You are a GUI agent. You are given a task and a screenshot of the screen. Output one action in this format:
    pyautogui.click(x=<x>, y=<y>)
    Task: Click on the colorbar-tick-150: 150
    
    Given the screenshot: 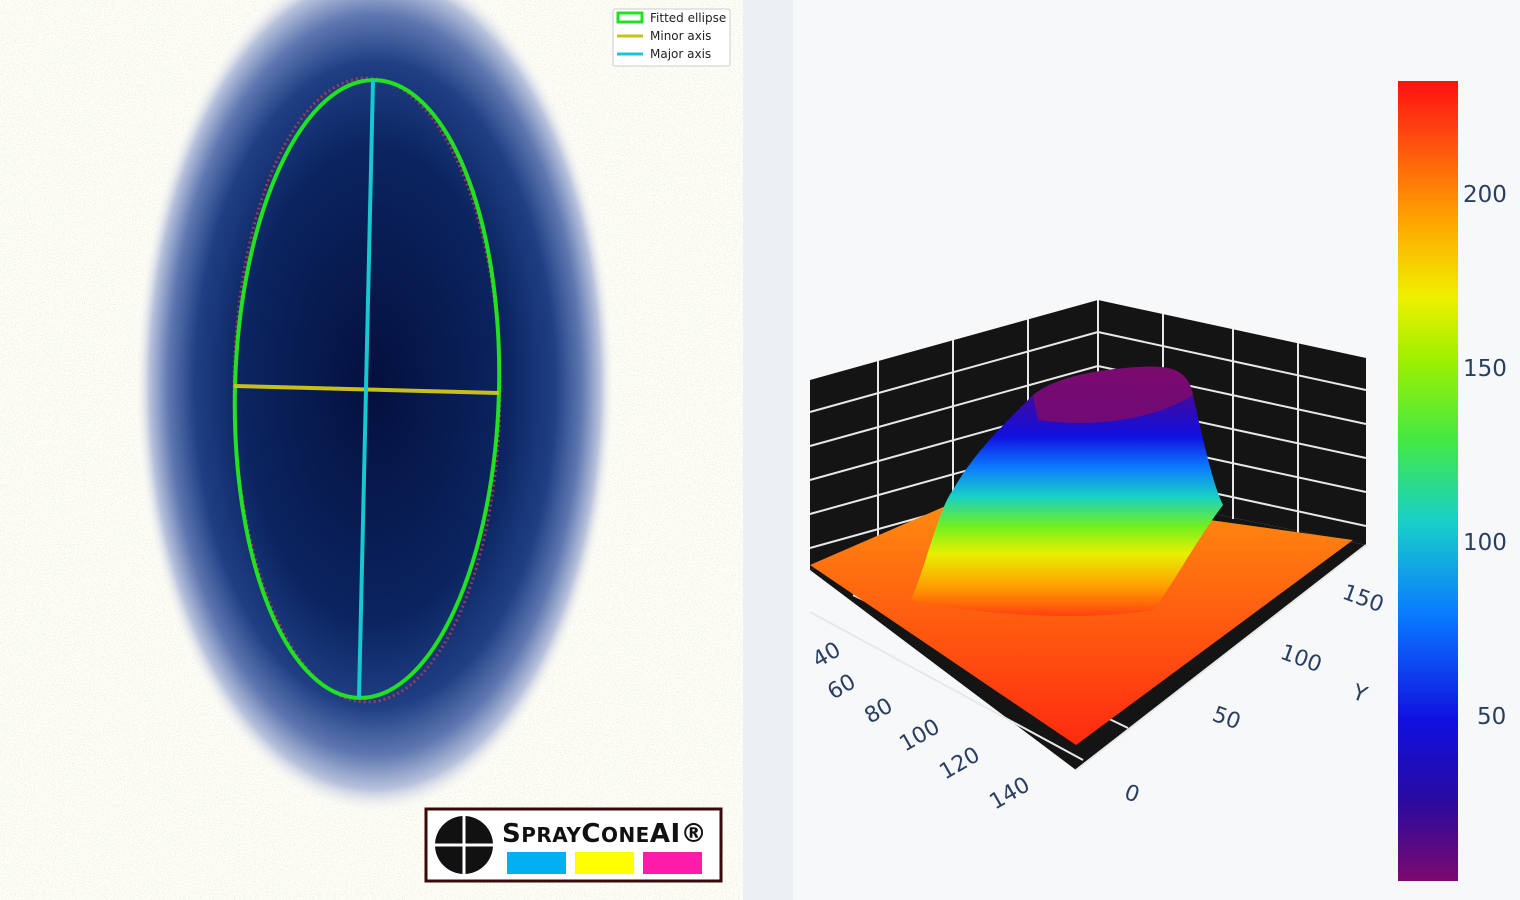 What is the action you would take?
    pyautogui.click(x=1485, y=369)
    